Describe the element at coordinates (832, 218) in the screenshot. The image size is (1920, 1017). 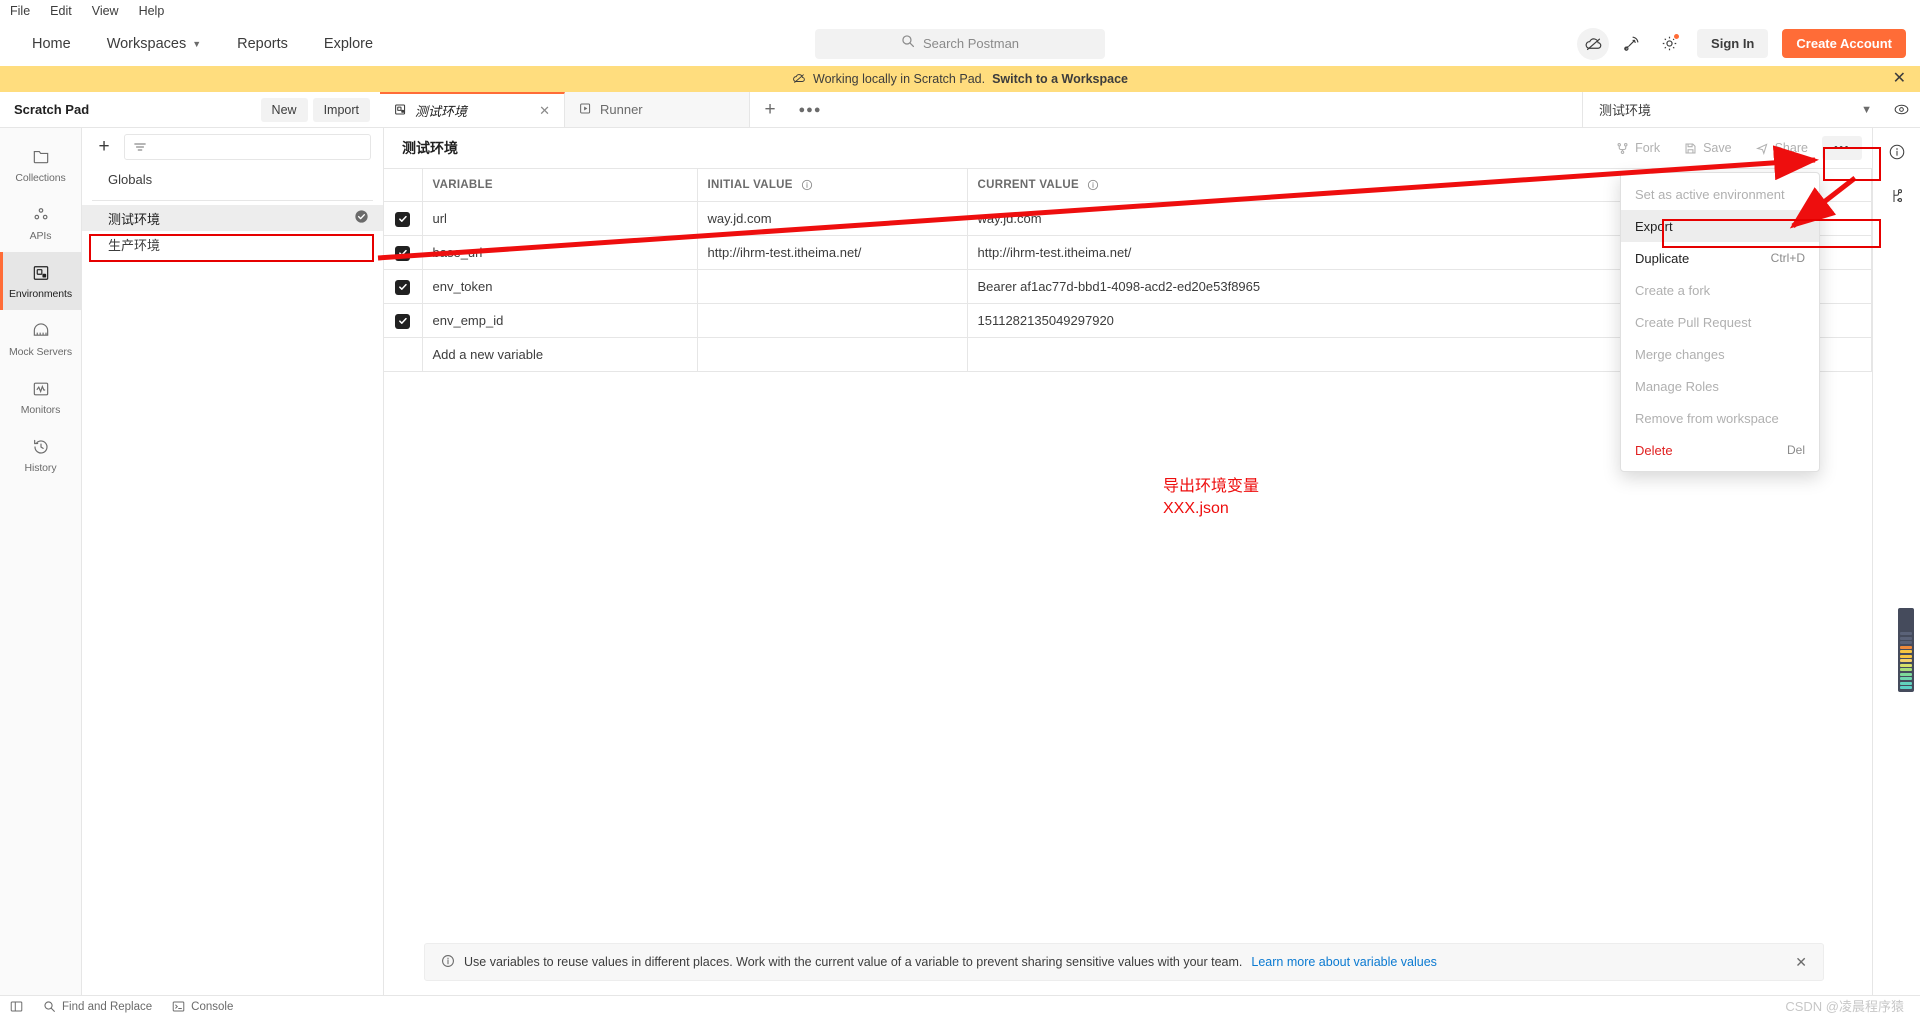
I see `cell-initial-value: way.jd.com` at that location.